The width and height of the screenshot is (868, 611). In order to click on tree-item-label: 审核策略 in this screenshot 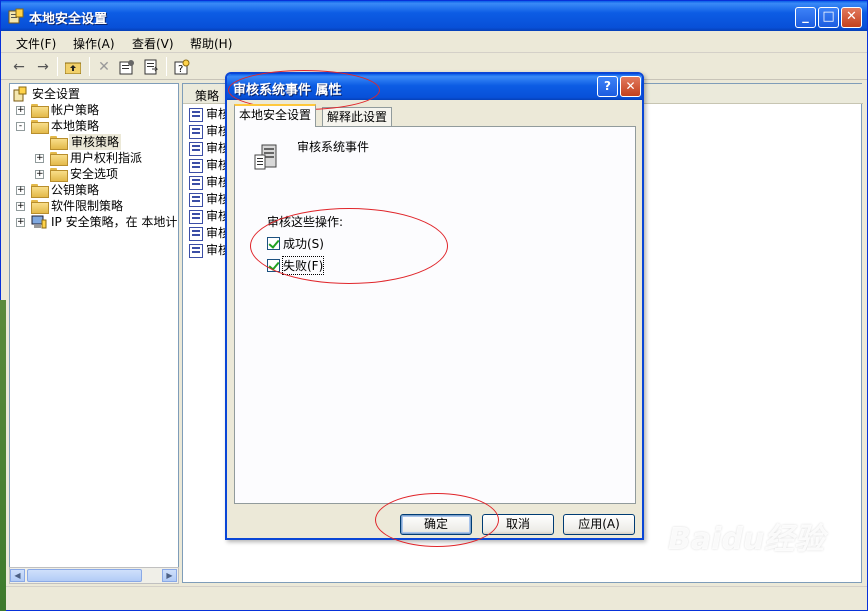, I will do `click(95, 142)`.